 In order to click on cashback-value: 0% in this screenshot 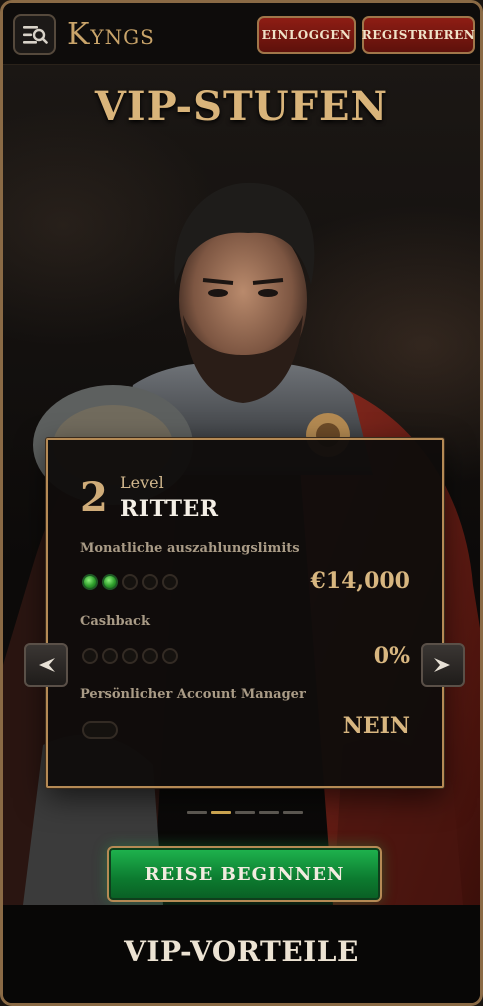, I will do `click(391, 656)`.